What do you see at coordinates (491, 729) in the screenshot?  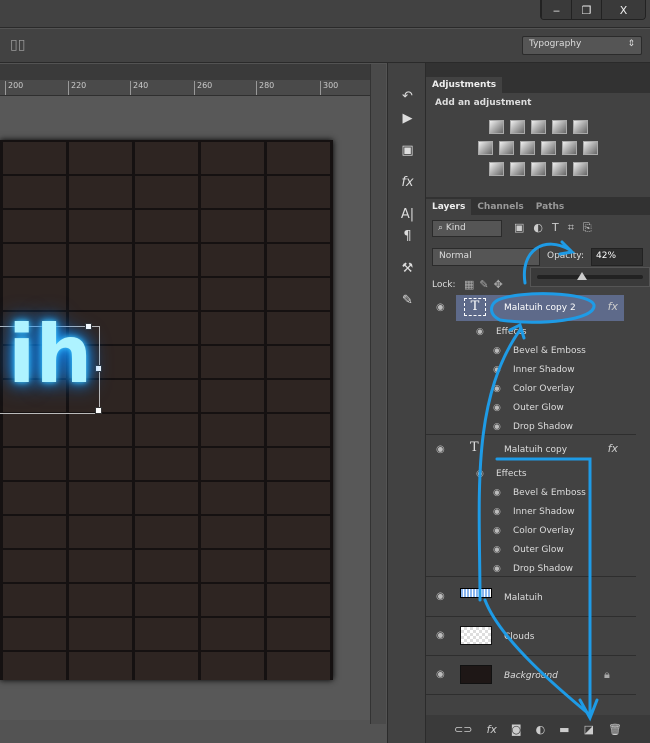 I see `add-style-fx-icon: fx` at bounding box center [491, 729].